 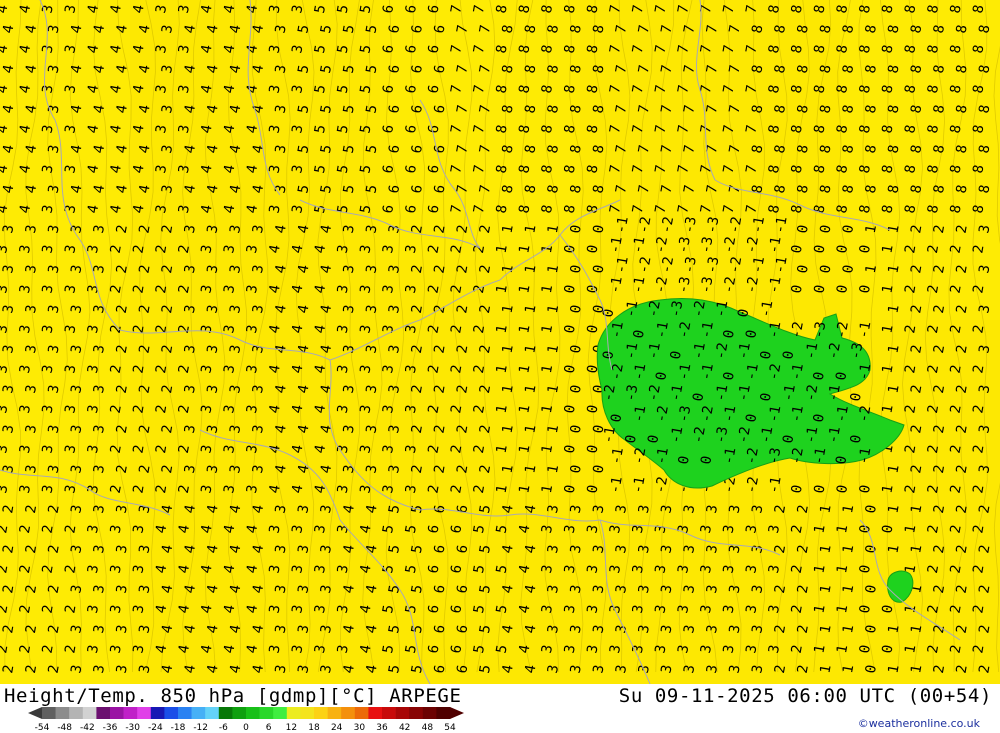 What do you see at coordinates (337, 727) in the screenshot?
I see `scale-tick-label: 24` at bounding box center [337, 727].